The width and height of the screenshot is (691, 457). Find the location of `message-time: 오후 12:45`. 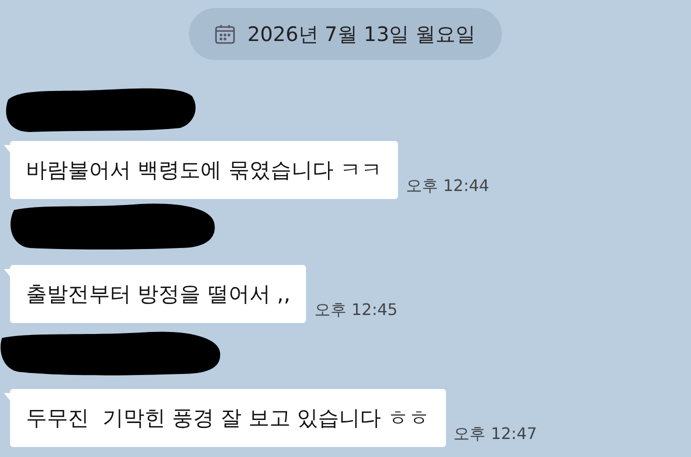

message-time: 오후 12:45 is located at coordinates (356, 310).